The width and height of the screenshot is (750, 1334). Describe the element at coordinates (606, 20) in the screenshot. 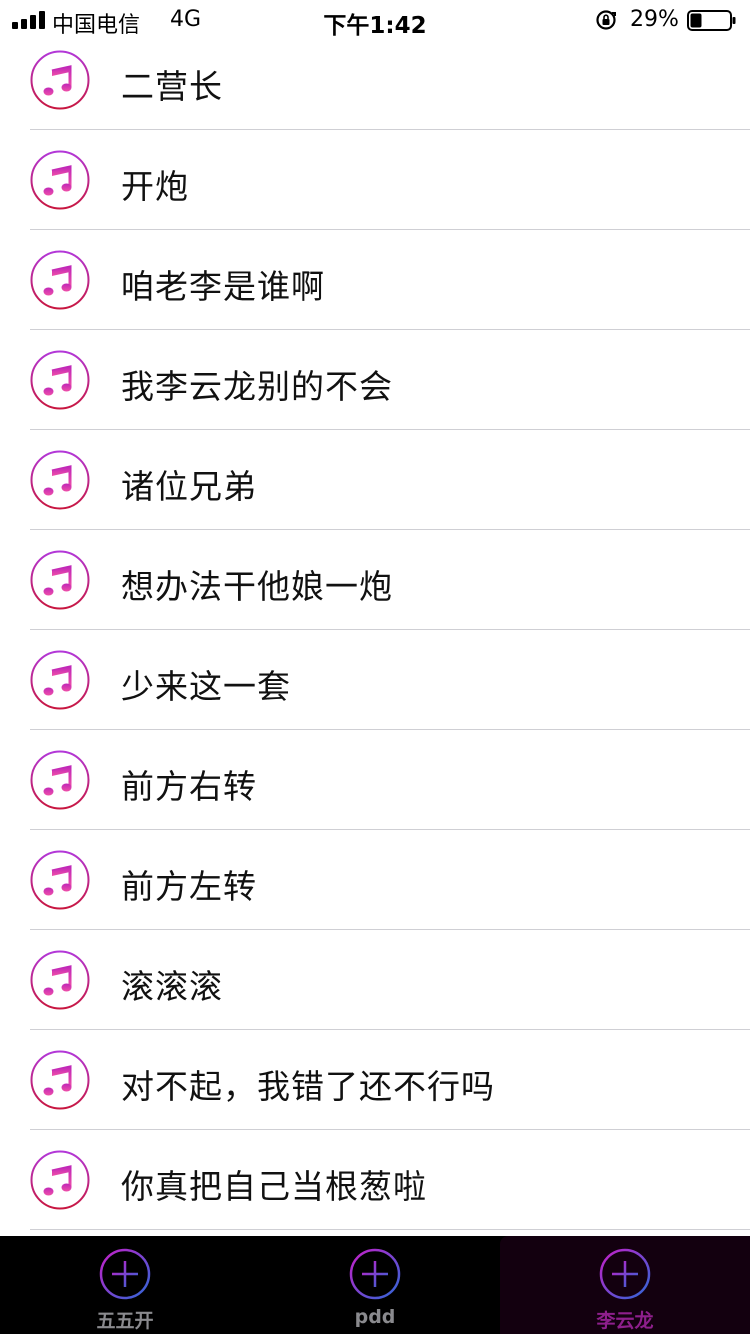

I see `rotation-lock-icon` at that location.